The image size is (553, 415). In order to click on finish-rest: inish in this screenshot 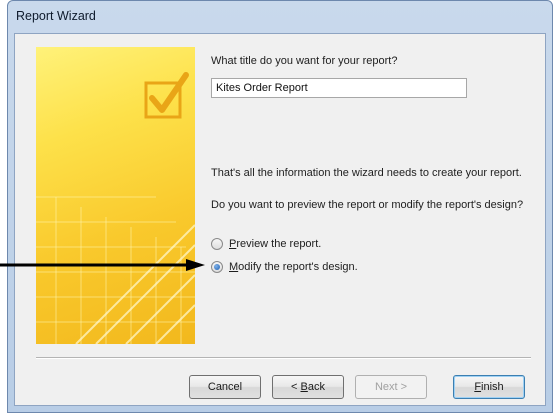, I will do `click(492, 387)`.